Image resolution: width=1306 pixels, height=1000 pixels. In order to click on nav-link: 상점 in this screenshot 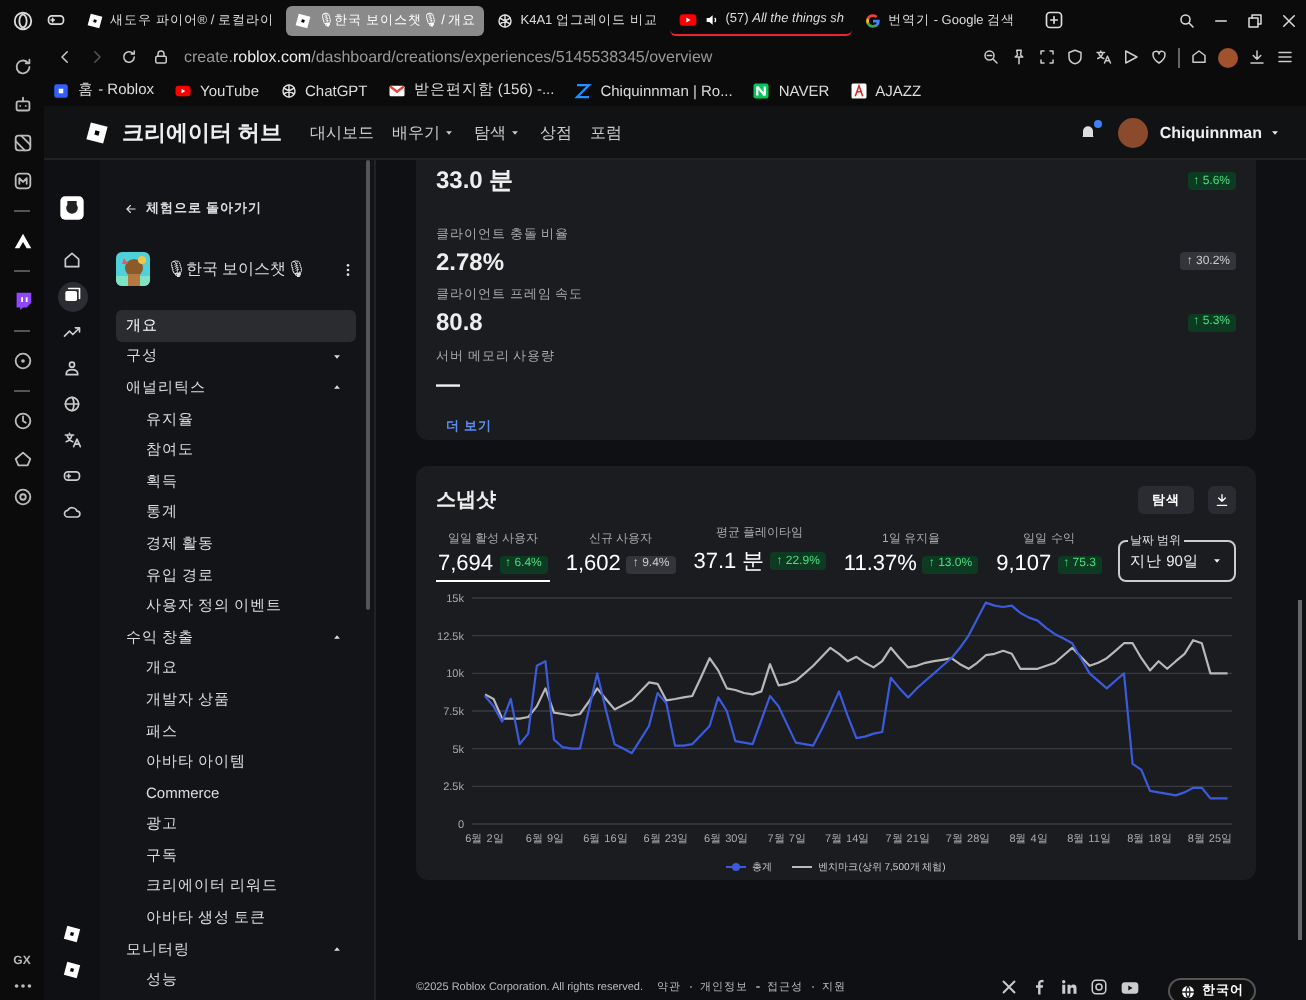, I will do `click(556, 132)`.